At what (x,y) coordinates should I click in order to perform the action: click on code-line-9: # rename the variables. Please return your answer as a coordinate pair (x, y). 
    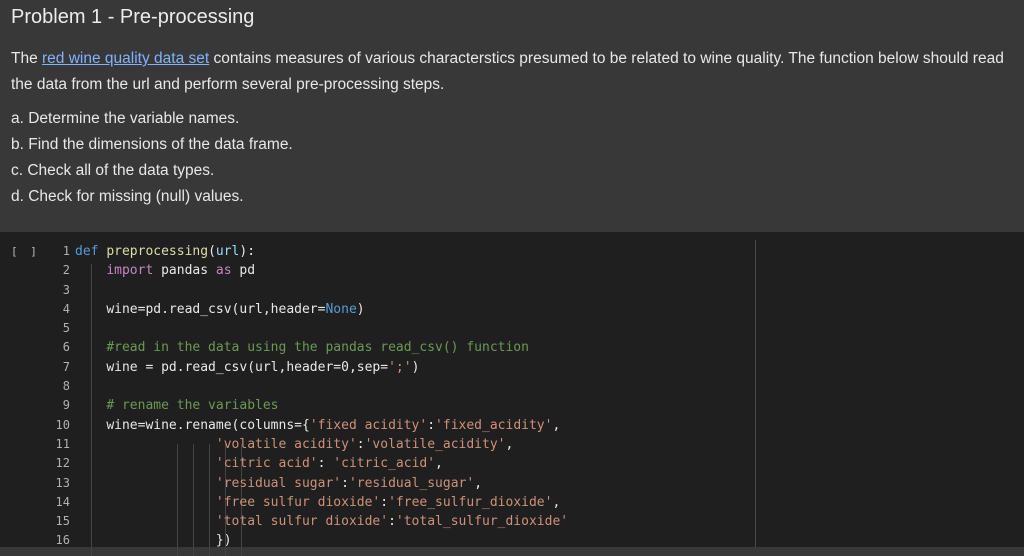
    Looking at the image, I should click on (192, 406).